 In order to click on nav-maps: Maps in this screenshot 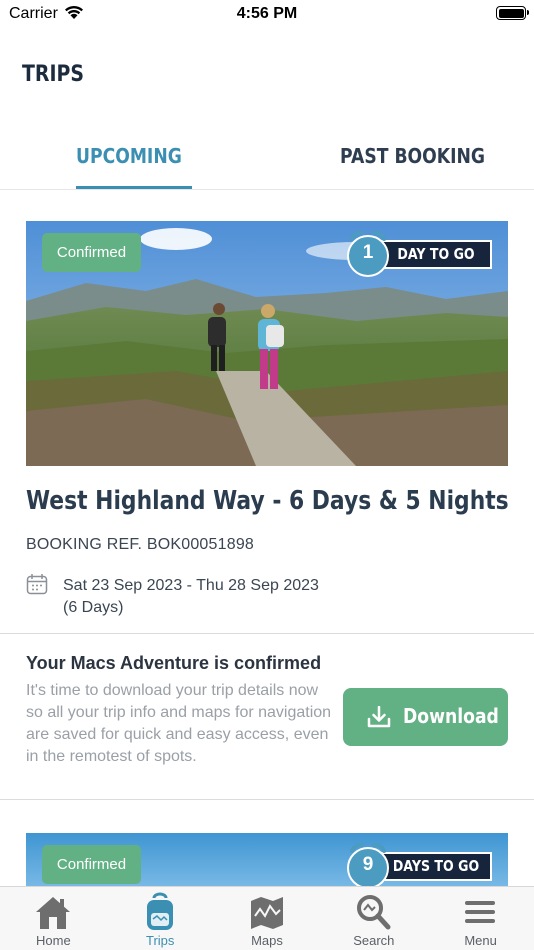, I will do `click(267, 918)`.